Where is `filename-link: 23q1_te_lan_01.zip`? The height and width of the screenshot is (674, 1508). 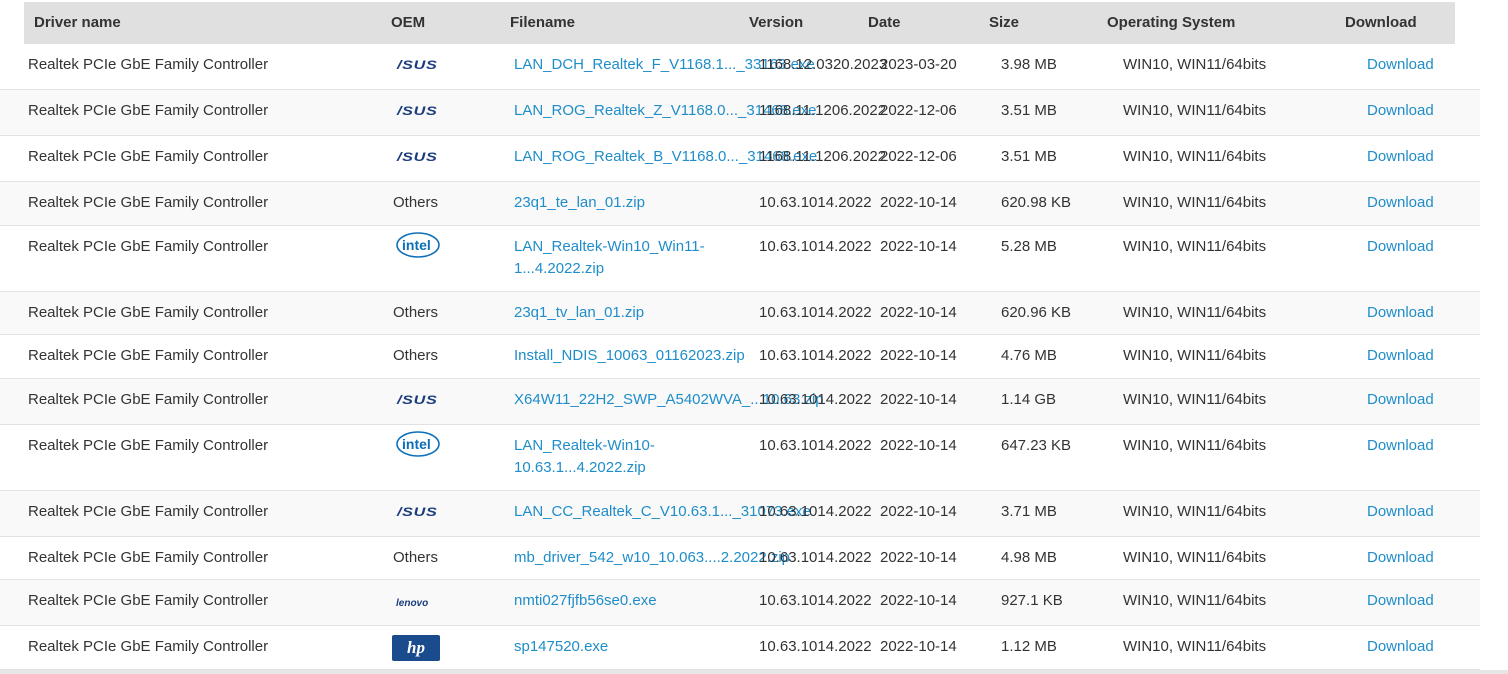
filename-link: 23q1_te_lan_01.zip is located at coordinates (629, 203).